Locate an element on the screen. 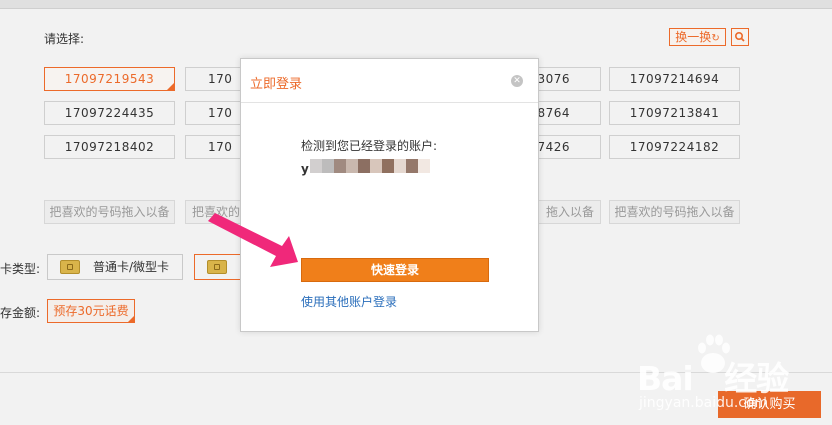 This screenshot has height=425, width=832. baidu-paw-icon is located at coordinates (714, 353).